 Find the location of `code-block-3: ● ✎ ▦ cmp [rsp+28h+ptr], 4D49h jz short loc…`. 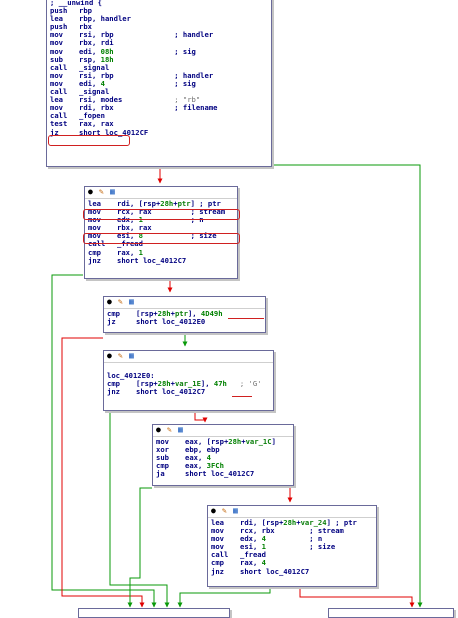

code-block-3: ● ✎ ▦ cmp [rsp+28h+ptr], 4D49h jz short loc… is located at coordinates (184, 314).